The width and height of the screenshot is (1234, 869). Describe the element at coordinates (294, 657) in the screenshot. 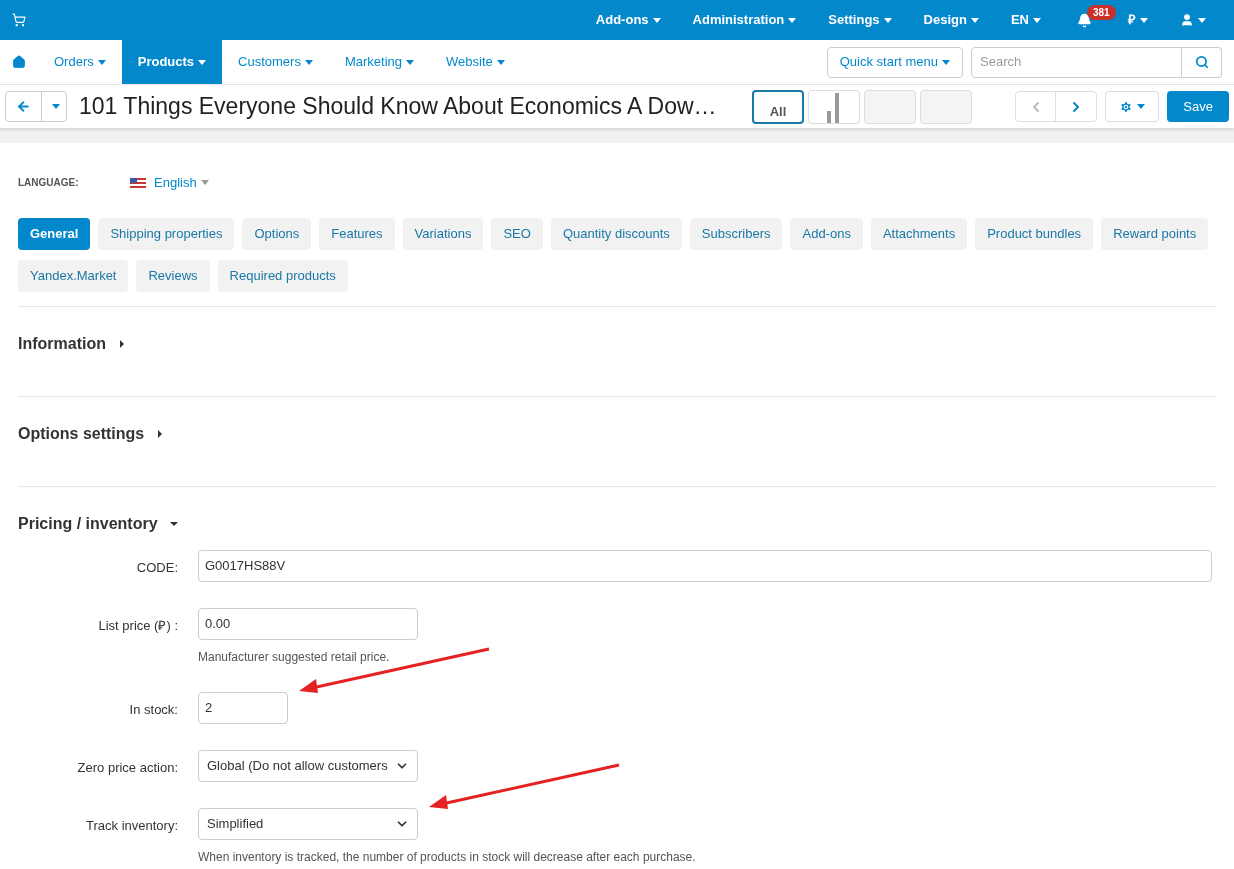

I see `field-hint: Manufacturer suggested retail price.` at that location.